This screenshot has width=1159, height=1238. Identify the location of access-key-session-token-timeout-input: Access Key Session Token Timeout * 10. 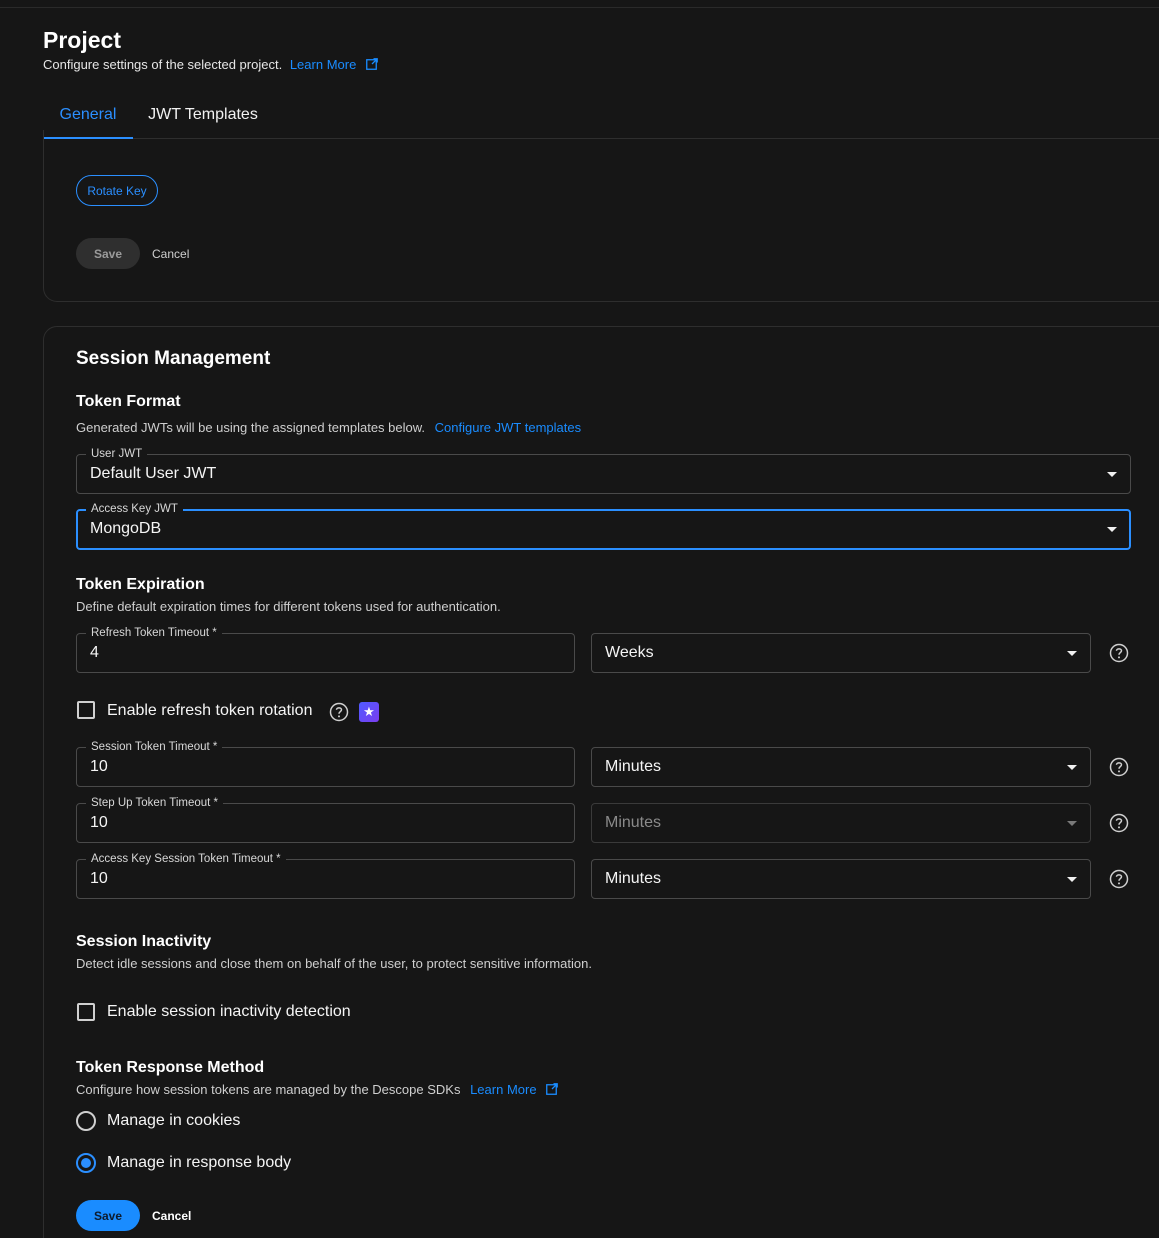
(325, 875).